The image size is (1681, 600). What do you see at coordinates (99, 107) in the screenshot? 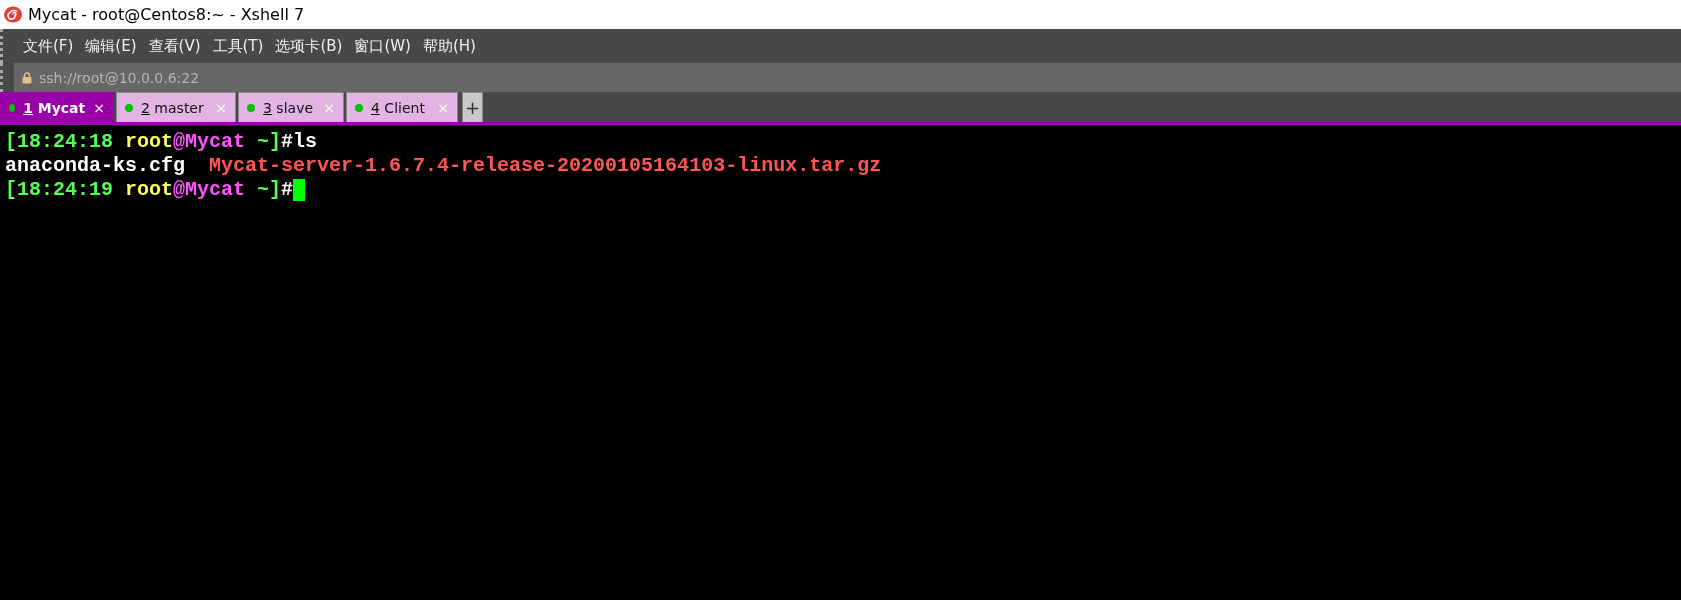
I see `close-icon: ×` at bounding box center [99, 107].